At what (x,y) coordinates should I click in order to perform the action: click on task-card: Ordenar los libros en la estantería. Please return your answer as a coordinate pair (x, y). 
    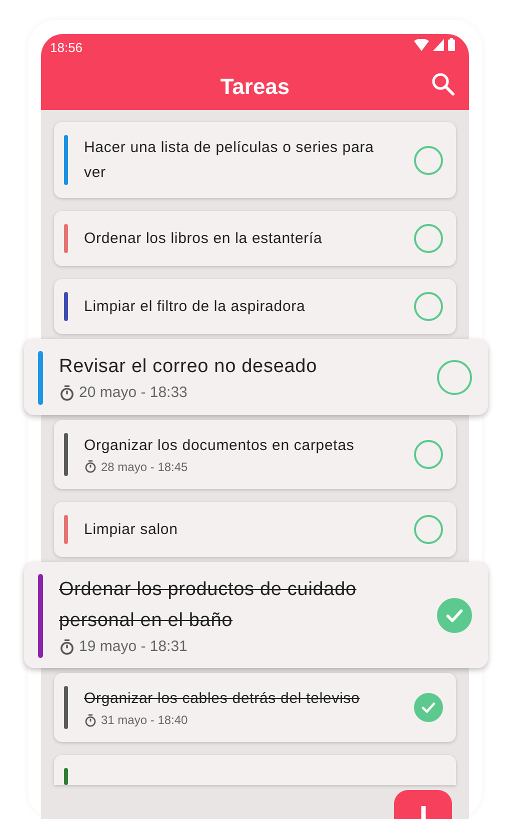
    Looking at the image, I should click on (255, 238).